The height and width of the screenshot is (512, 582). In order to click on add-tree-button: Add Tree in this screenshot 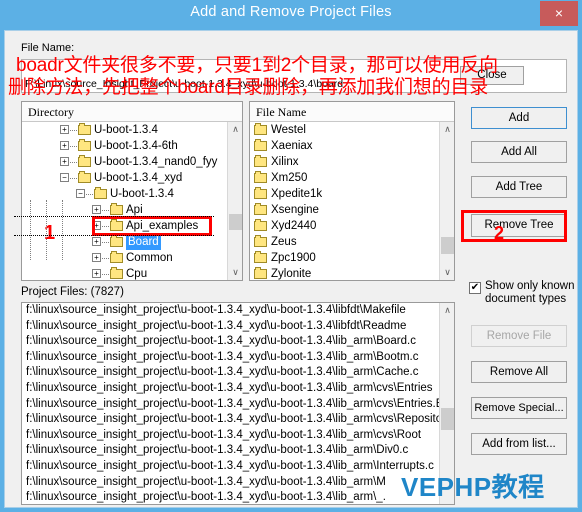, I will do `click(519, 187)`.